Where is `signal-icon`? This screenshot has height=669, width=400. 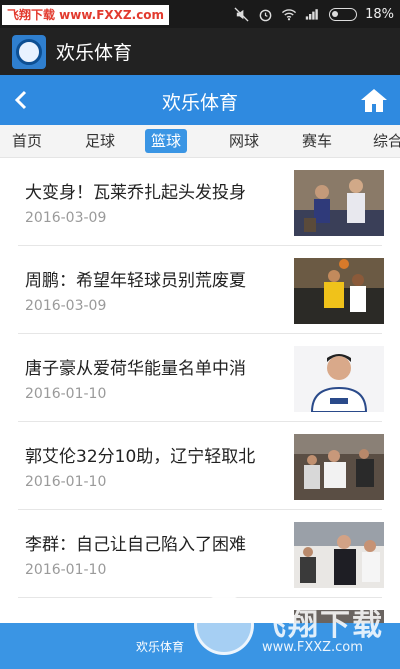 signal-icon is located at coordinates (313, 14).